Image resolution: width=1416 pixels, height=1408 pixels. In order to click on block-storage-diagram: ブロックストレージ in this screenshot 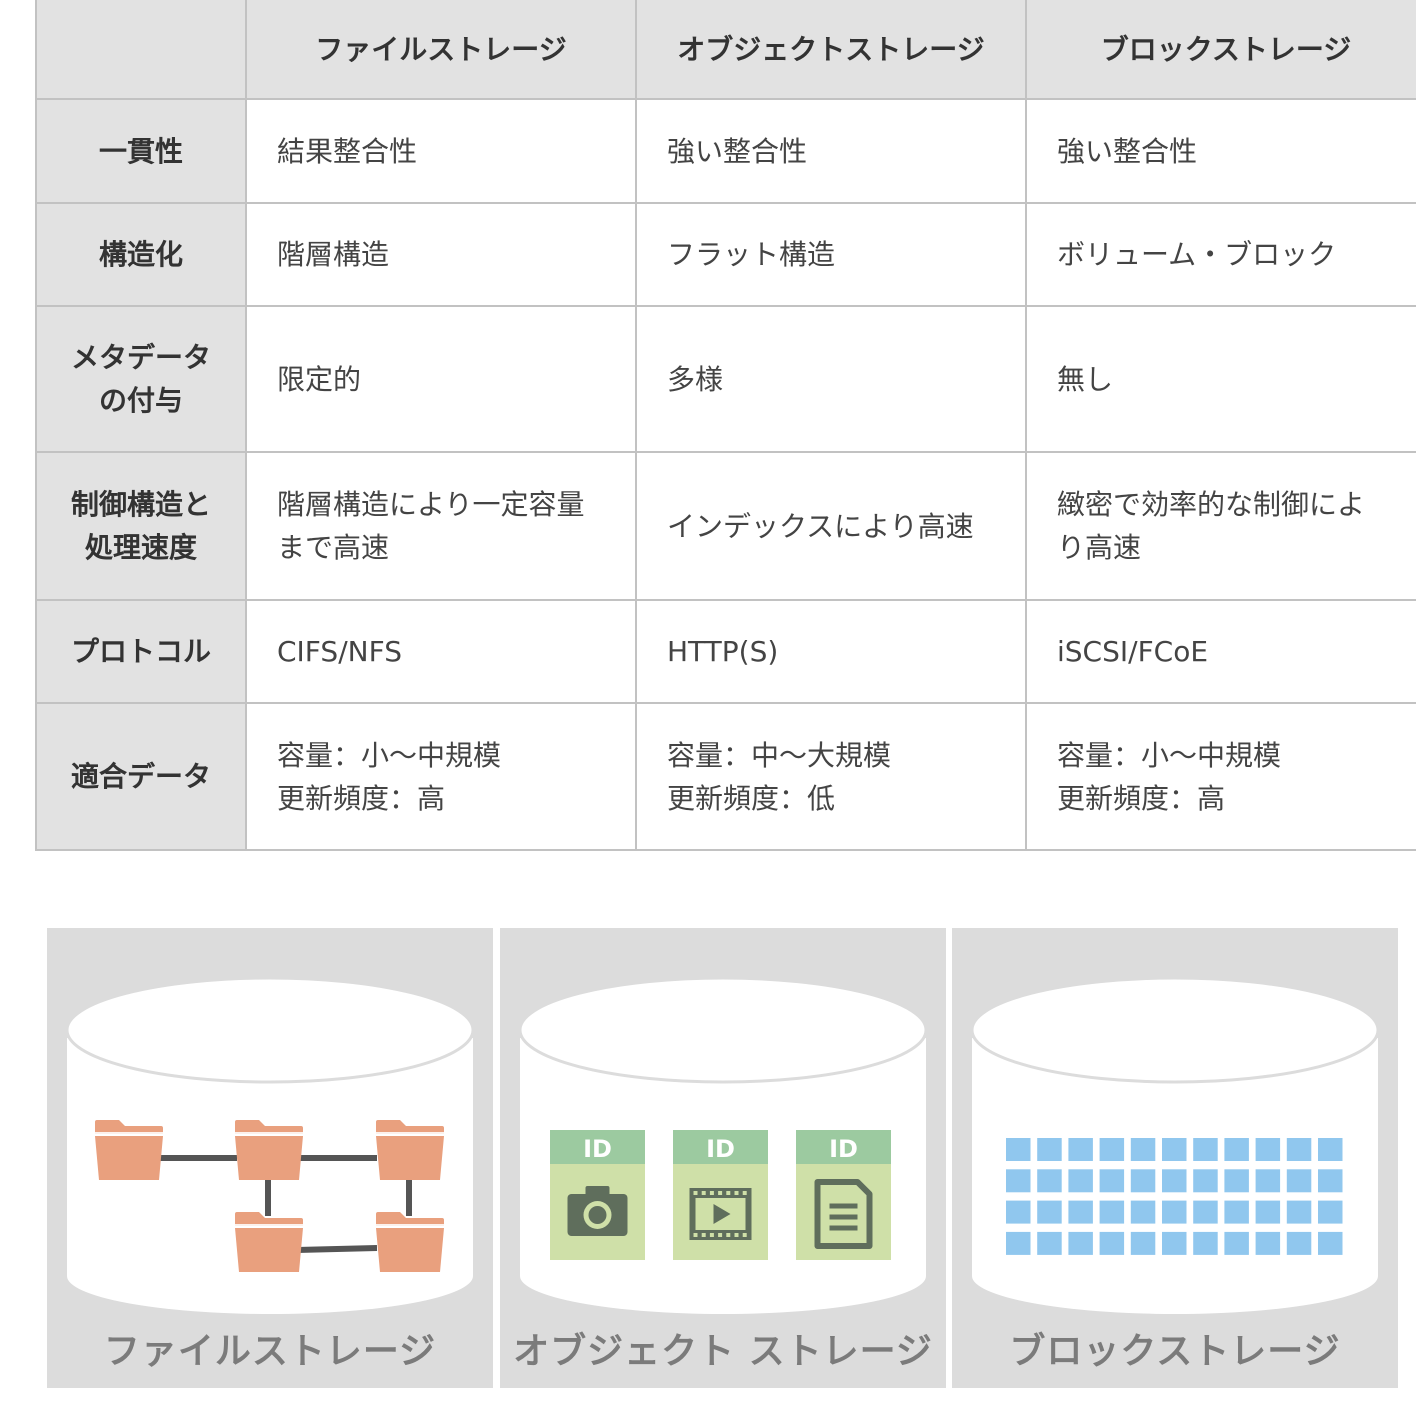, I will do `click(1175, 1158)`.